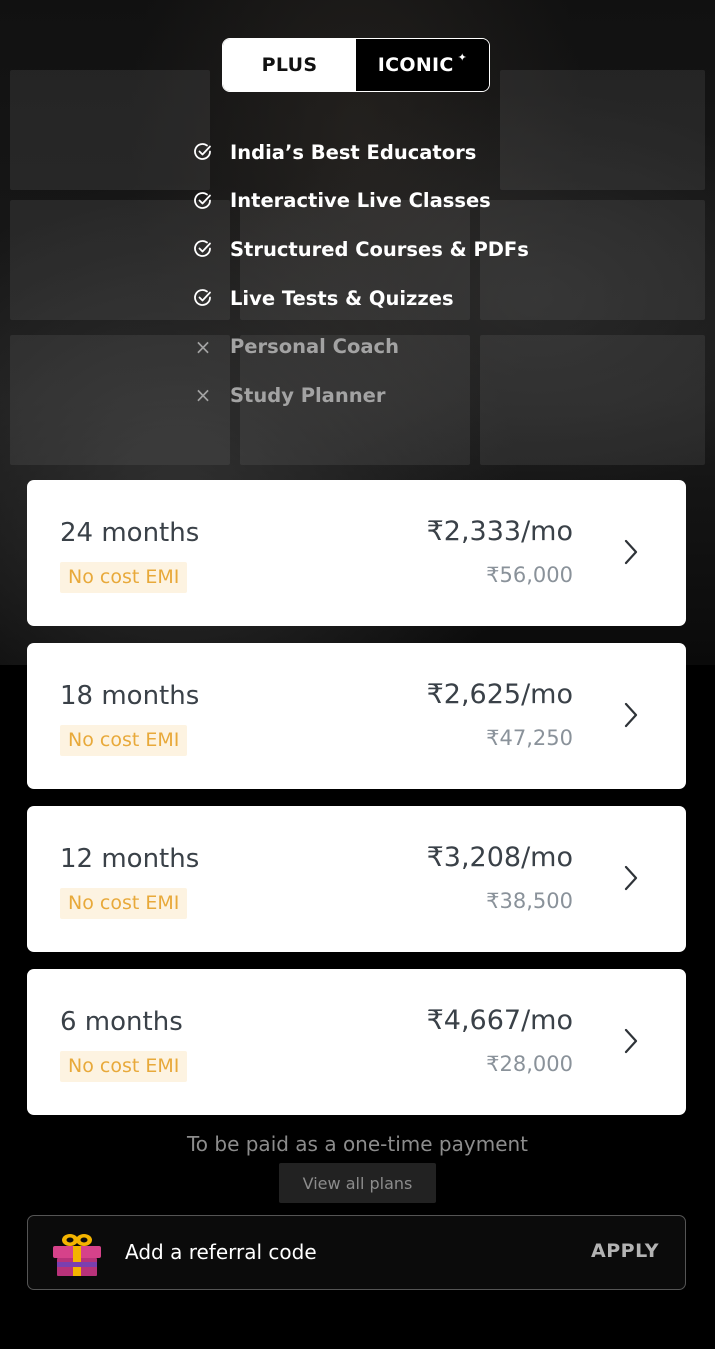  I want to click on feature-label: Structured Courses & PDFs, so click(379, 249).